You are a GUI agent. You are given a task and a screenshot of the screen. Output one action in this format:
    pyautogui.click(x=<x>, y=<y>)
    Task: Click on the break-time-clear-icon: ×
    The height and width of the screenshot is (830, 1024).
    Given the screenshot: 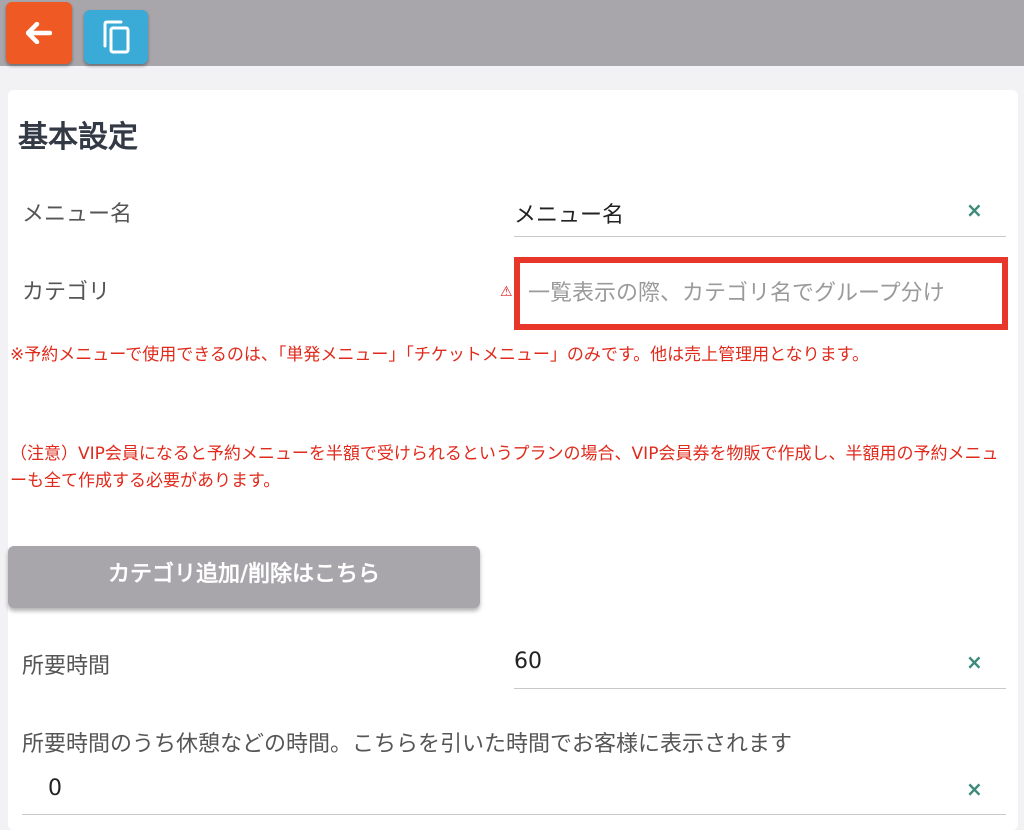 What is the action you would take?
    pyautogui.click(x=974, y=789)
    